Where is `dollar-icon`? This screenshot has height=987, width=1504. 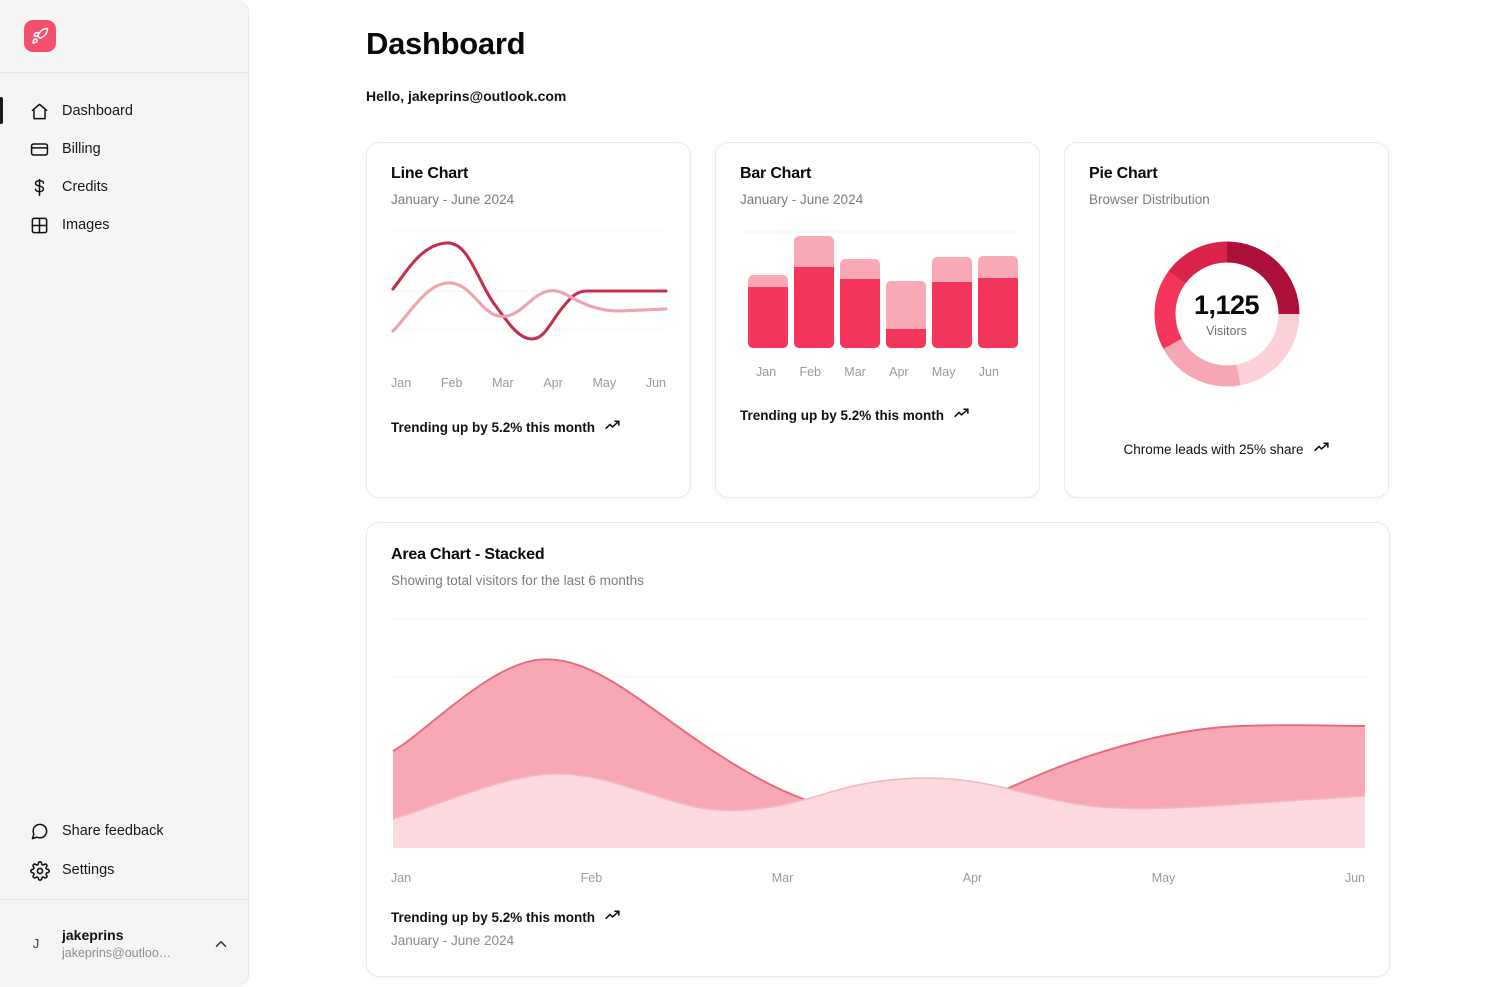 dollar-icon is located at coordinates (39, 187).